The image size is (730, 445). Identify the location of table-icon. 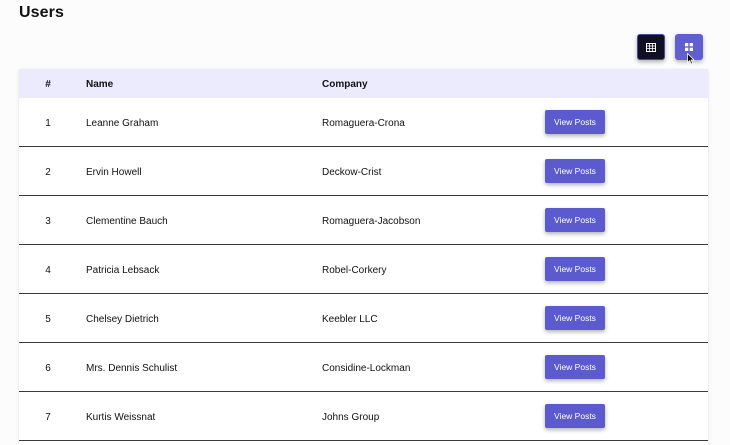
(651, 47).